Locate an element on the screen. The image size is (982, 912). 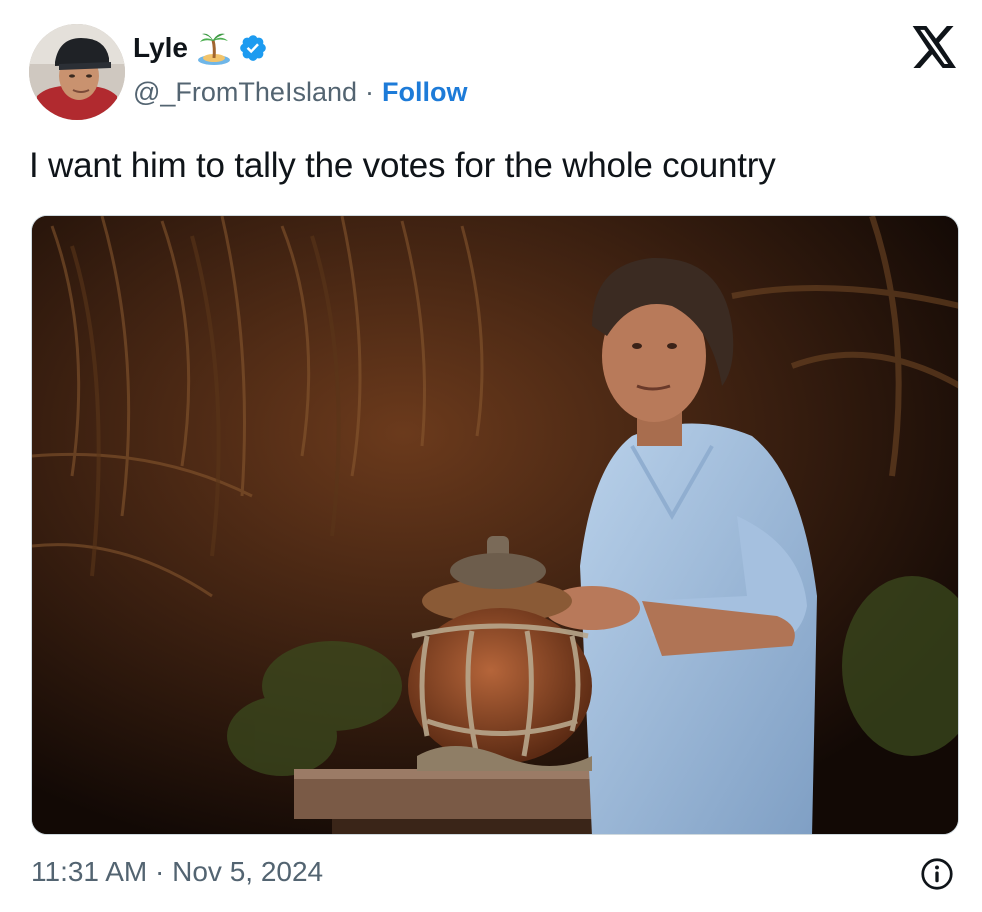
tweet-date: Nov 5, 2024 is located at coordinates (247, 871).